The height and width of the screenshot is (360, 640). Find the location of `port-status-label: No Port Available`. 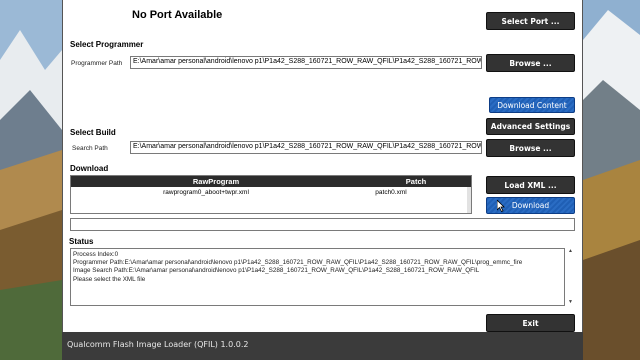

port-status-label: No Port Available is located at coordinates (177, 15).